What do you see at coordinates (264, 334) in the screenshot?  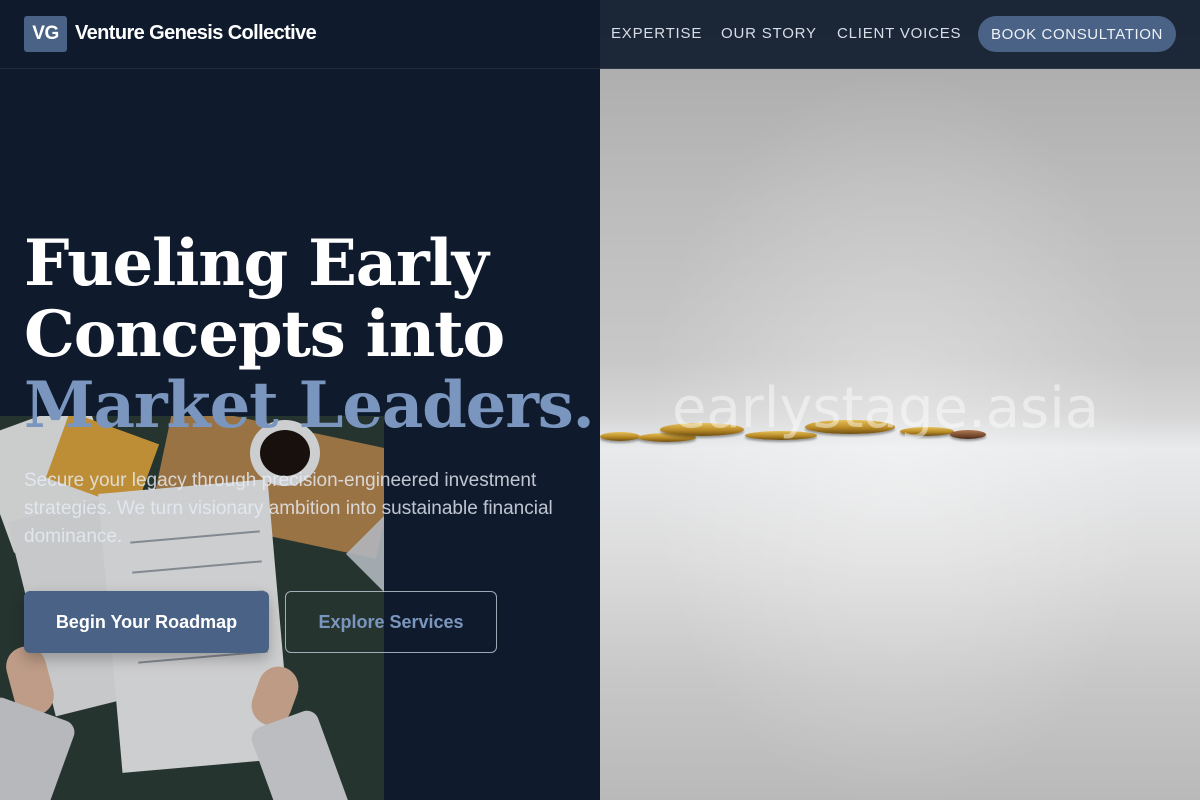 I see `hero-title-line2: Concepts into` at bounding box center [264, 334].